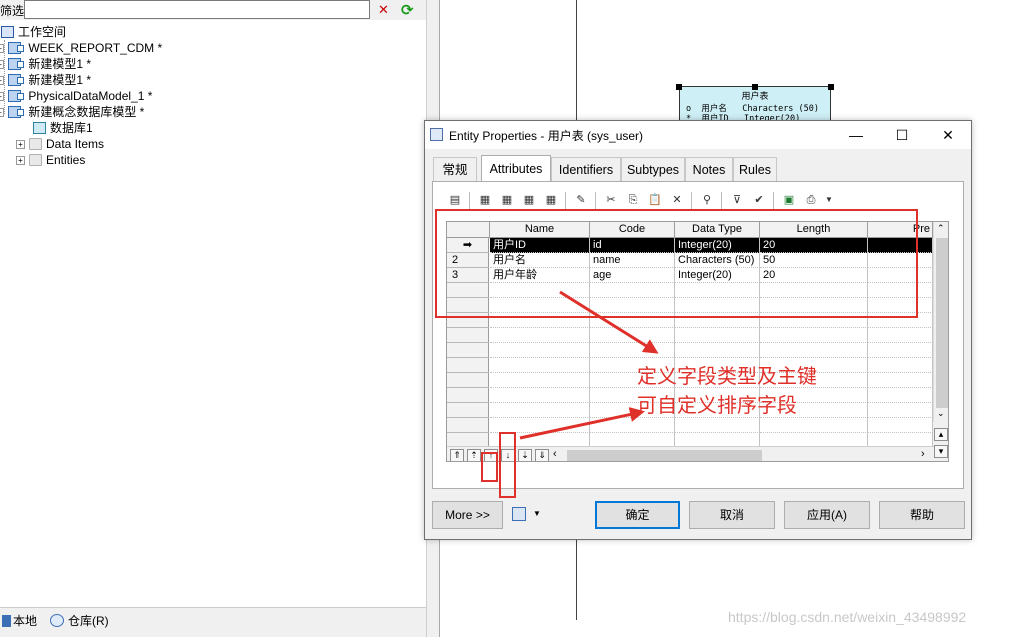  I want to click on insert-row-icon: ▦, so click(485, 200).